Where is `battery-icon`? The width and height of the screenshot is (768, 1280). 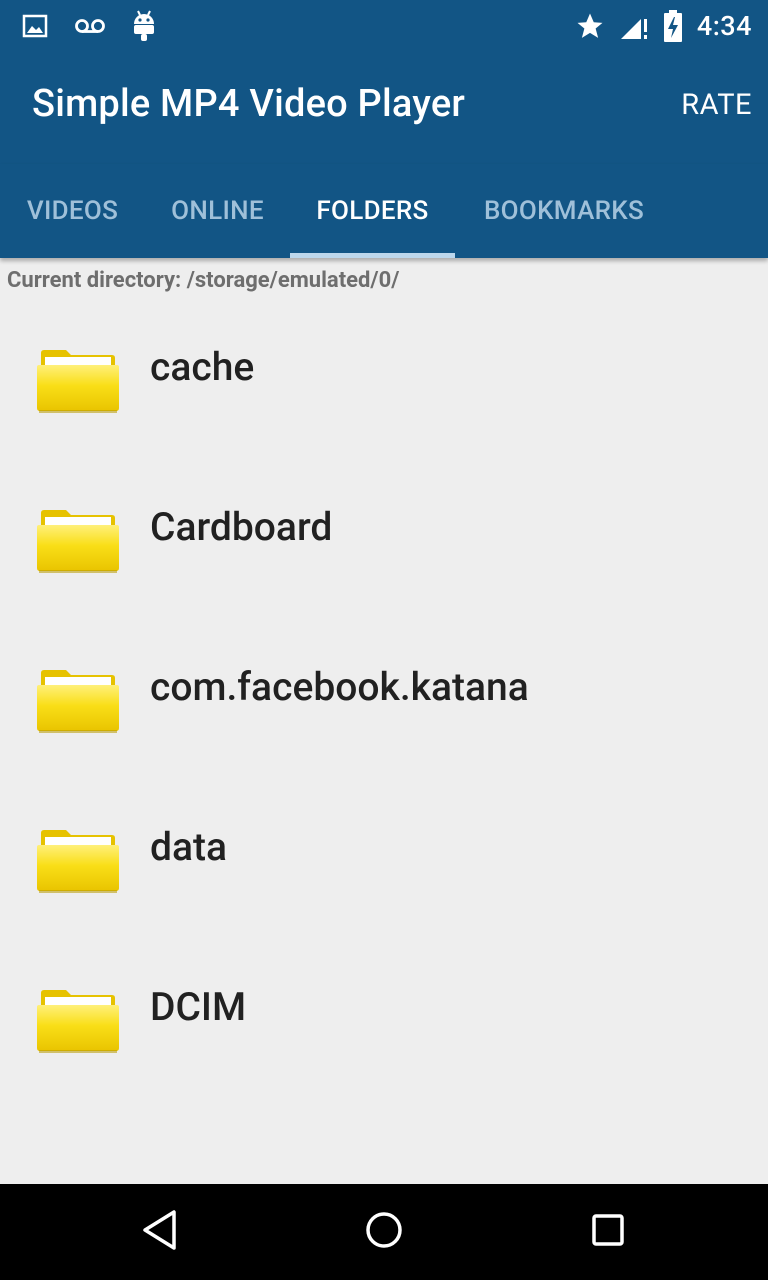
battery-icon is located at coordinates (673, 26).